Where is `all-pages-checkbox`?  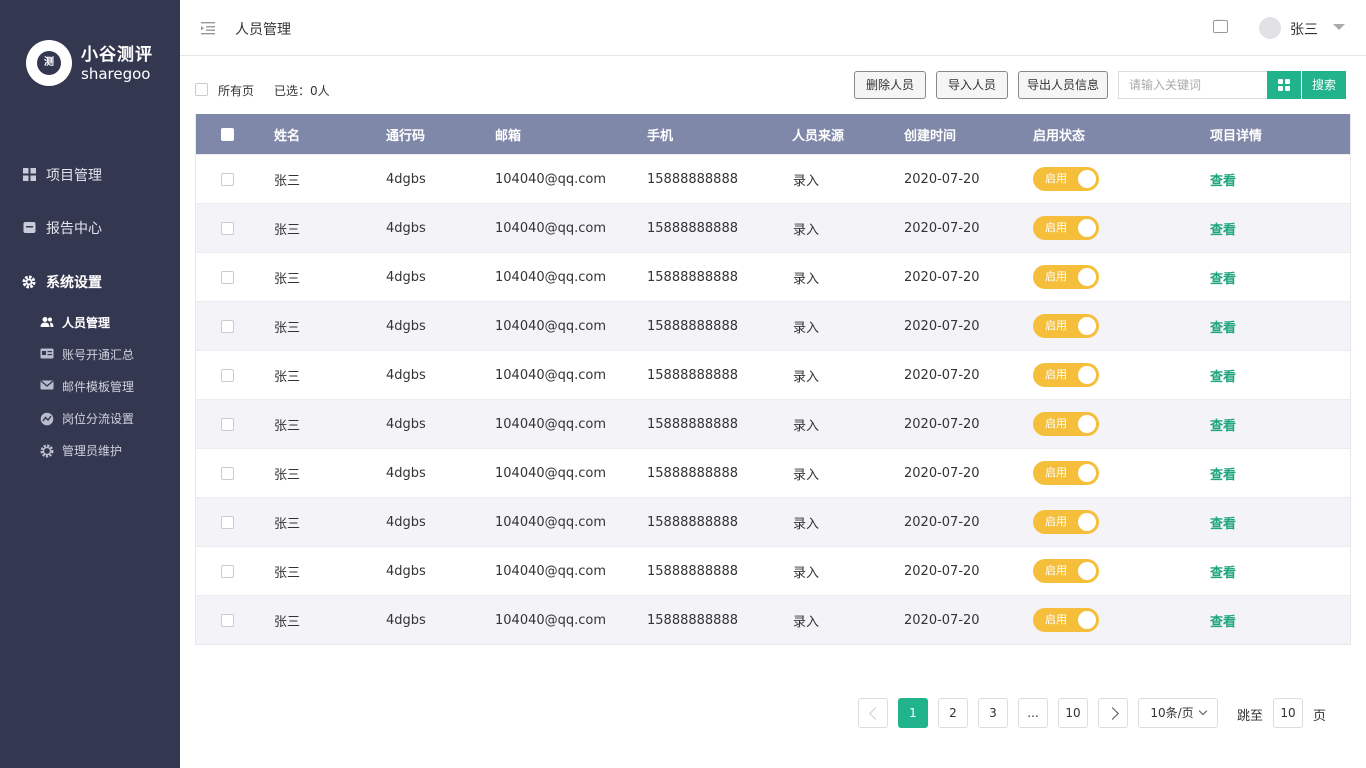 all-pages-checkbox is located at coordinates (201, 89).